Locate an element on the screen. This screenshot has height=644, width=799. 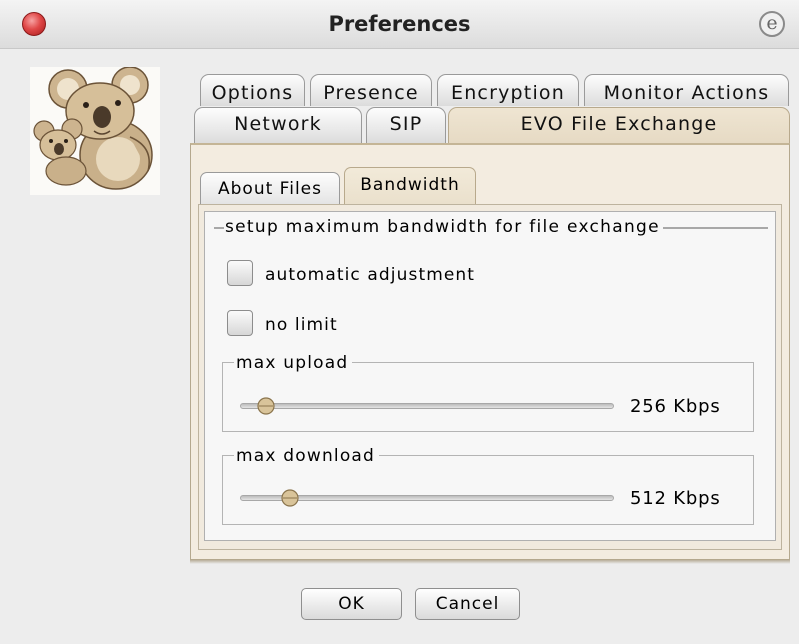
max-download-slider-thumb is located at coordinates (290, 498).